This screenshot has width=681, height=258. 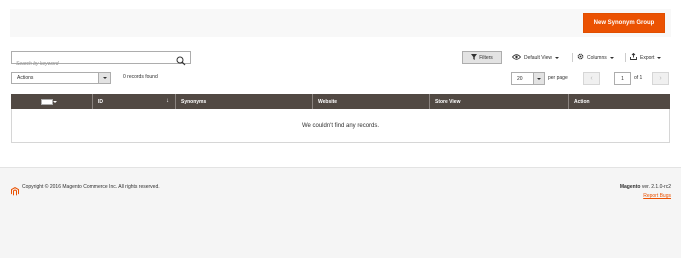 What do you see at coordinates (61, 78) in the screenshot?
I see `actions-select: Actions` at bounding box center [61, 78].